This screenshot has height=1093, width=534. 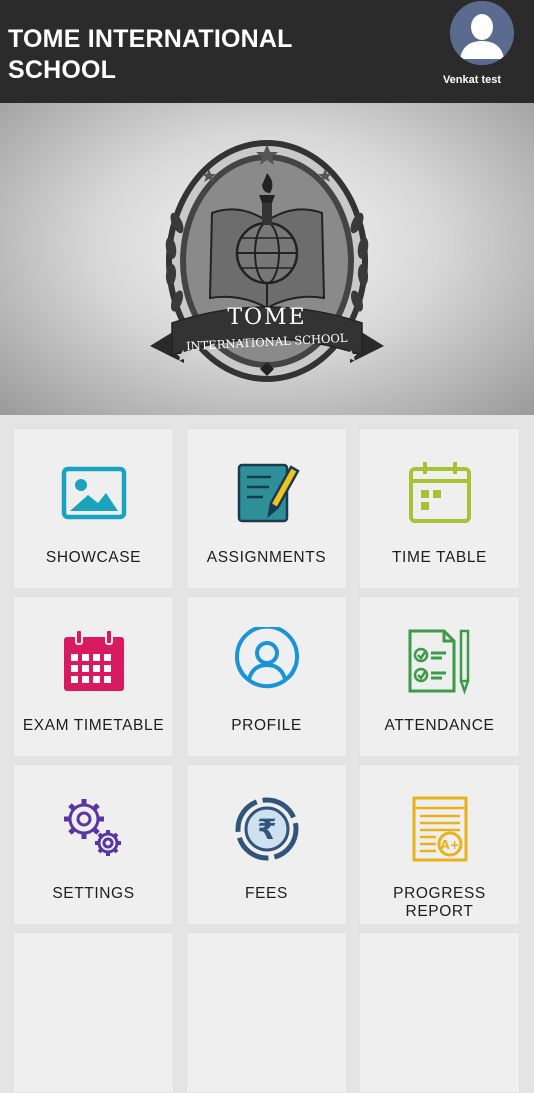 I want to click on menu-tile-assignments: ASSIGNMENTS, so click(x=266, y=508).